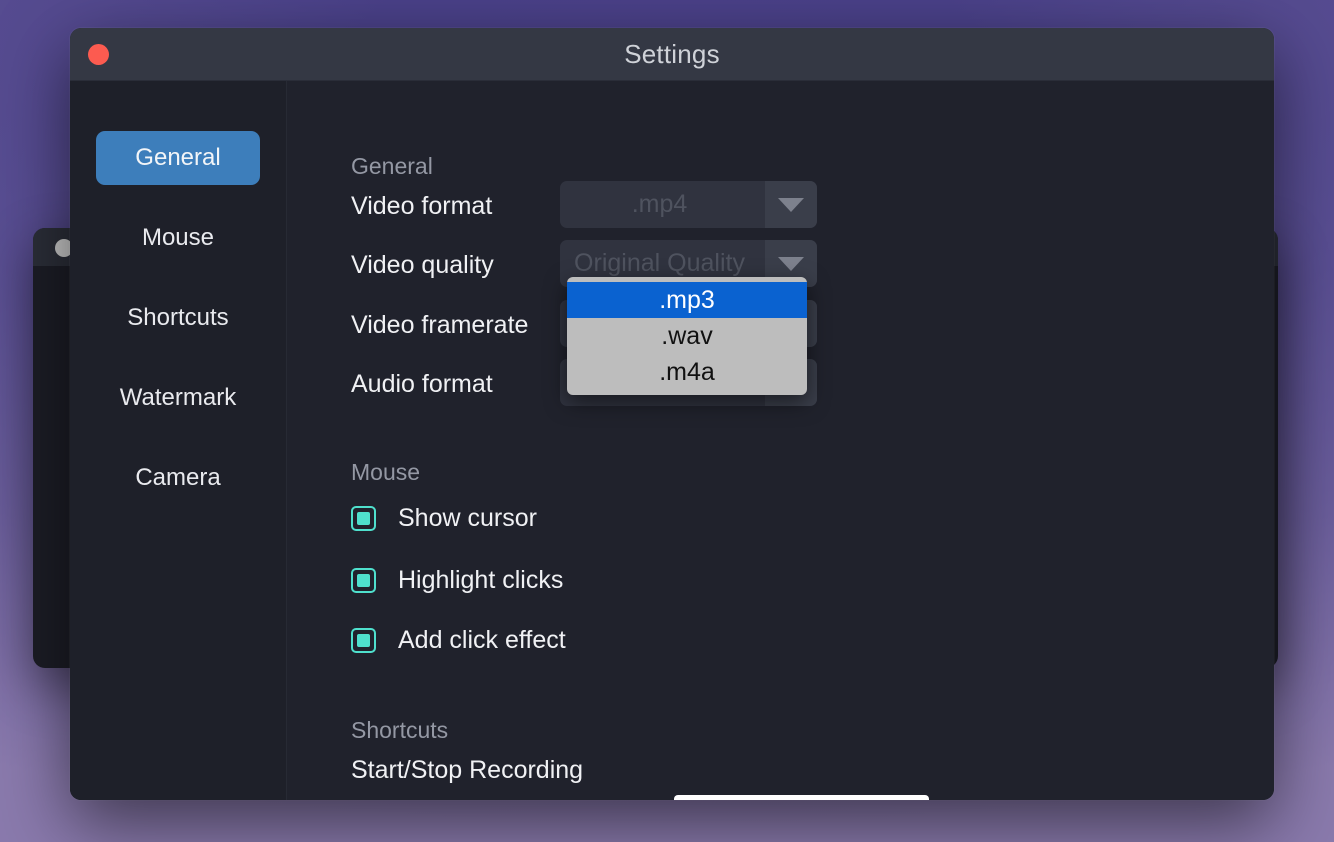 The width and height of the screenshot is (1334, 842). Describe the element at coordinates (363, 518) in the screenshot. I see `checkbox-show-cursor` at that location.